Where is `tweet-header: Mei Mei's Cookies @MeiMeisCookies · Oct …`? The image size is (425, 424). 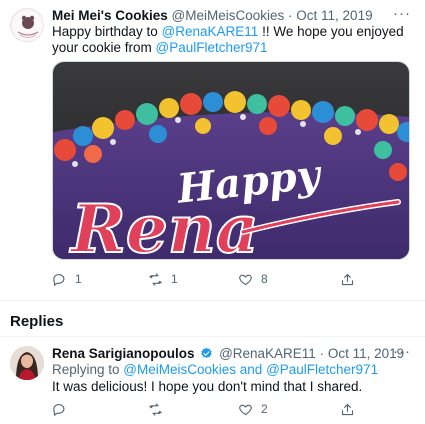
tweet-header: Mei Mei's Cookies @MeiMeisCookies · Oct … is located at coordinates (212, 15).